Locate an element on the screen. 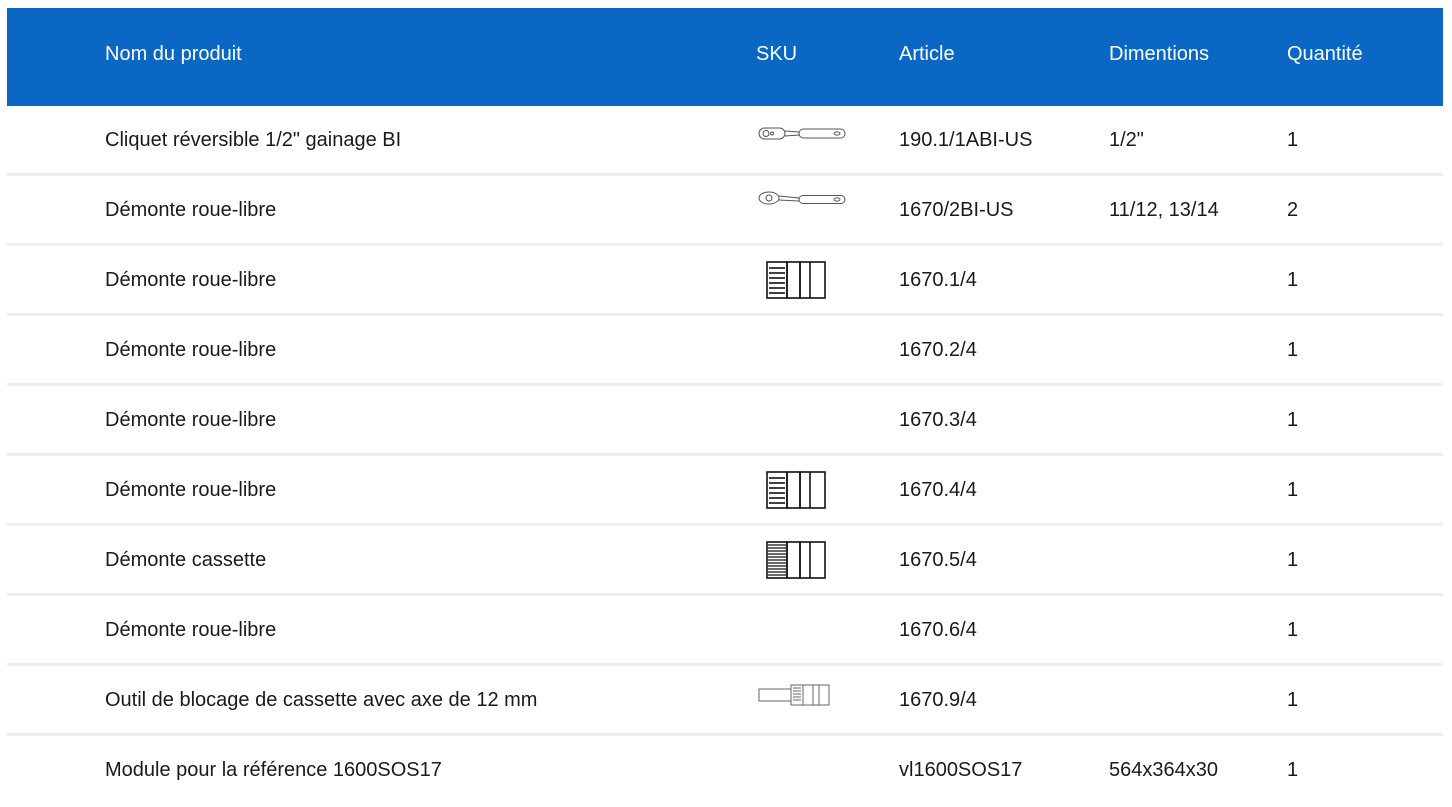  article-number: 1670.3/4 is located at coordinates (938, 420).